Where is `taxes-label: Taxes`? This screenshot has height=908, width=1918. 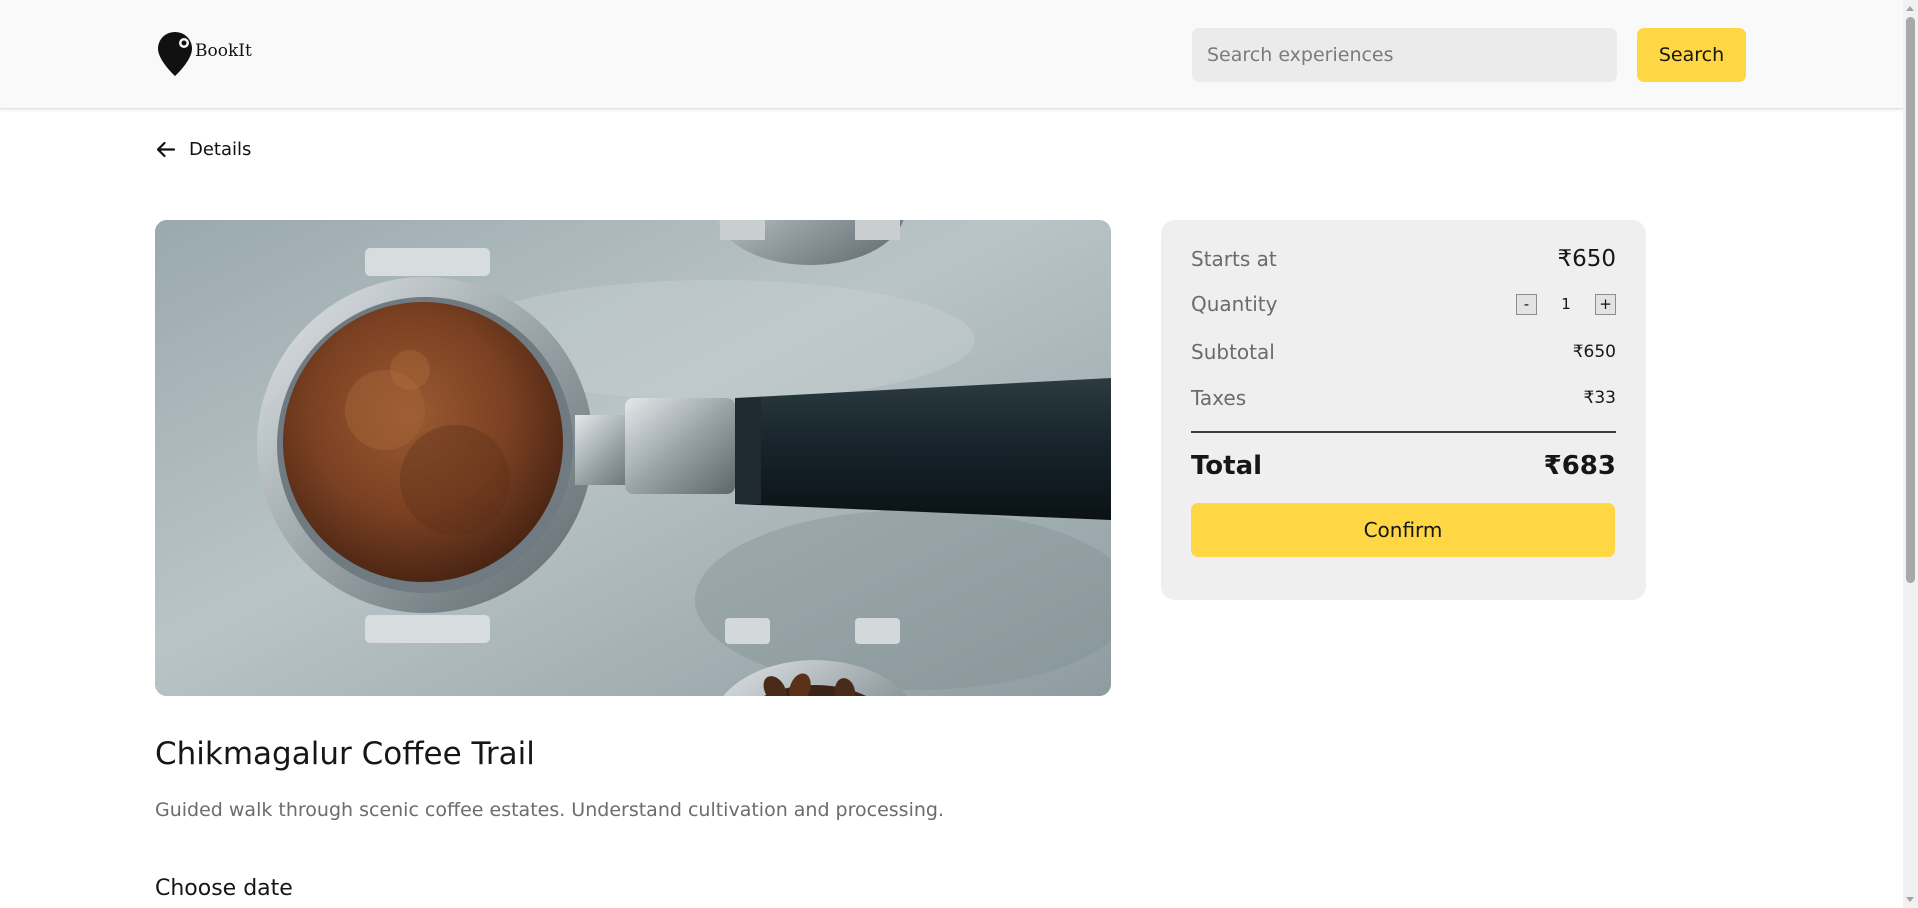
taxes-label: Taxes is located at coordinates (1219, 398).